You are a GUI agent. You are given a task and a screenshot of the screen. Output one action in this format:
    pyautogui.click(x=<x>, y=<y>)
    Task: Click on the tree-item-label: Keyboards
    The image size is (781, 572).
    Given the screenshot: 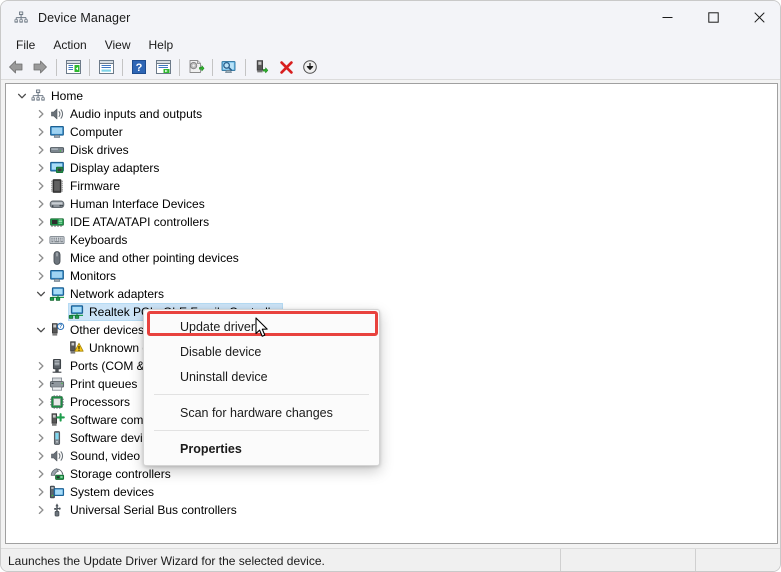 What is the action you would take?
    pyautogui.click(x=99, y=240)
    